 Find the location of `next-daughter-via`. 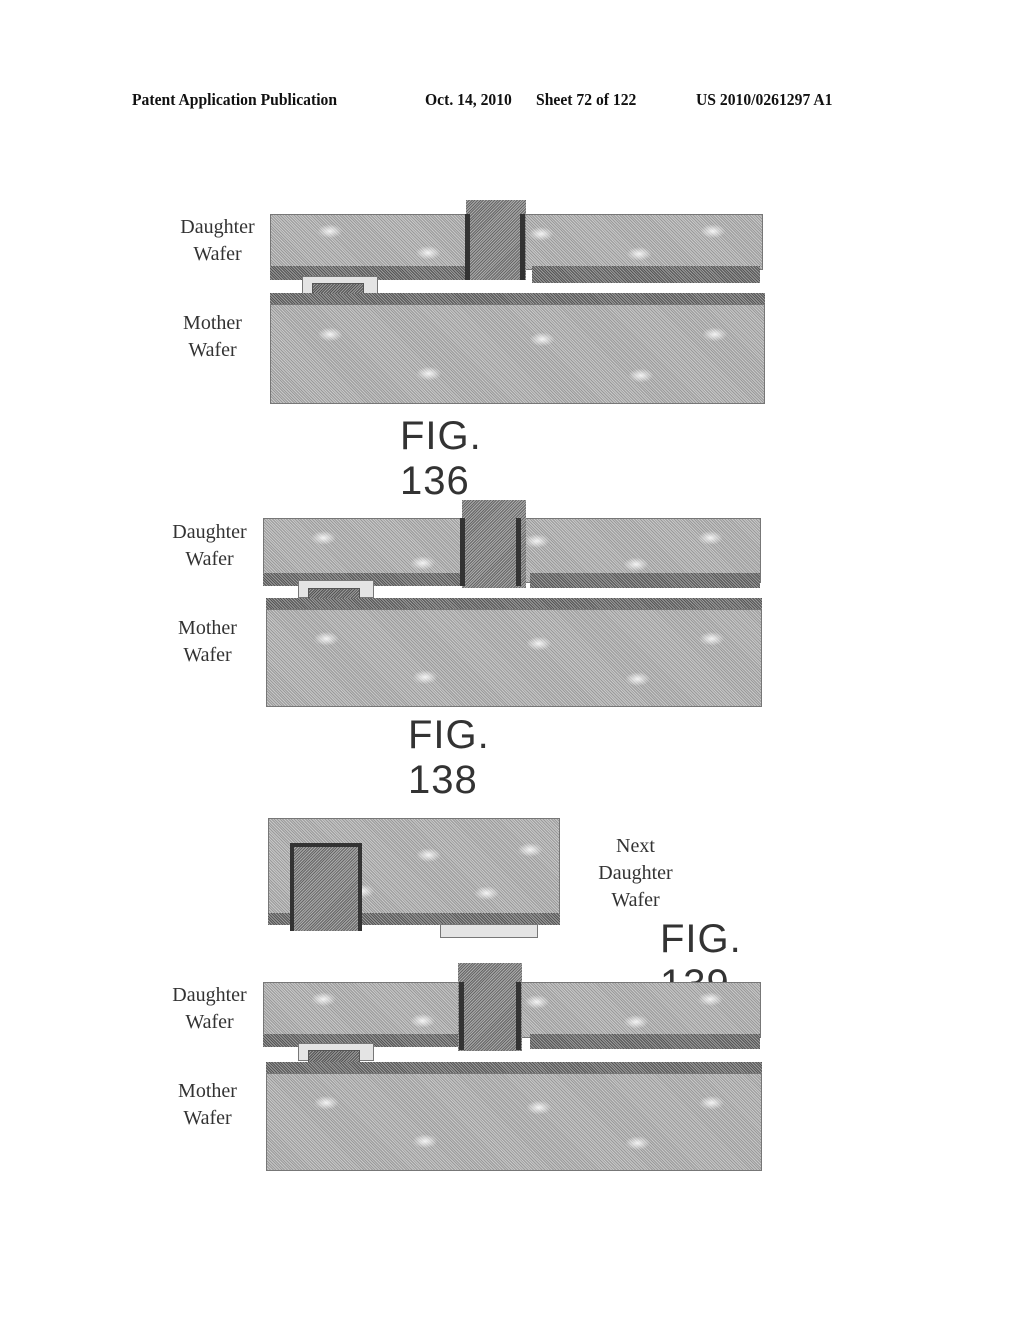

next-daughter-via is located at coordinates (326, 887).